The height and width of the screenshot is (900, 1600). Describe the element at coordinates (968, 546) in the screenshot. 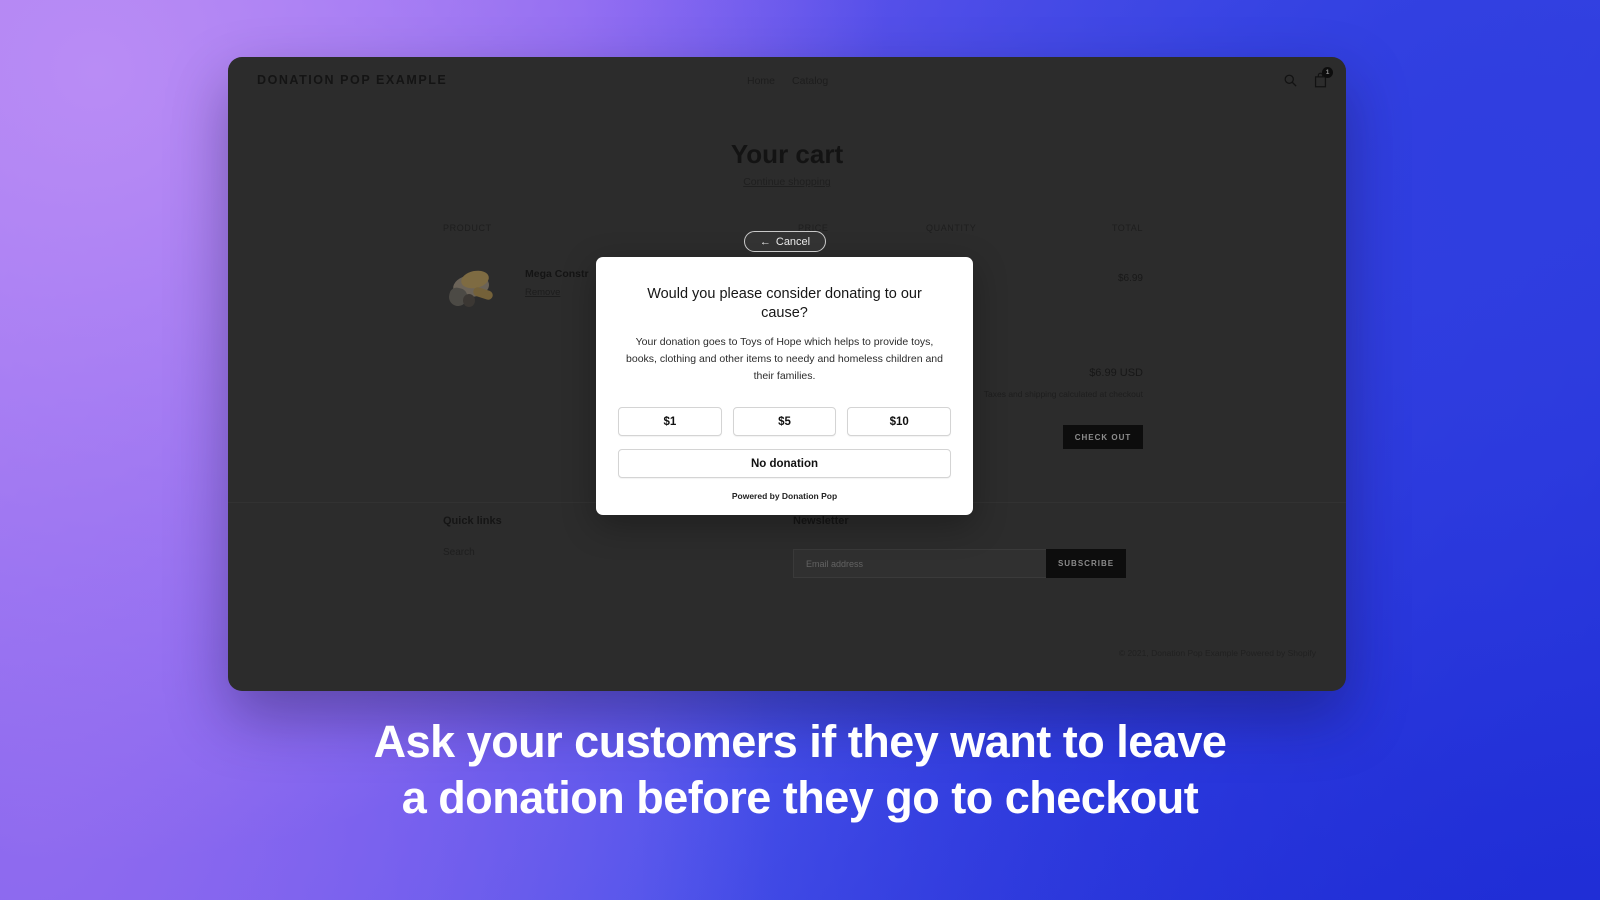

I see `footer-newsletter: Newsletter Email address SUBSCRIBE` at that location.